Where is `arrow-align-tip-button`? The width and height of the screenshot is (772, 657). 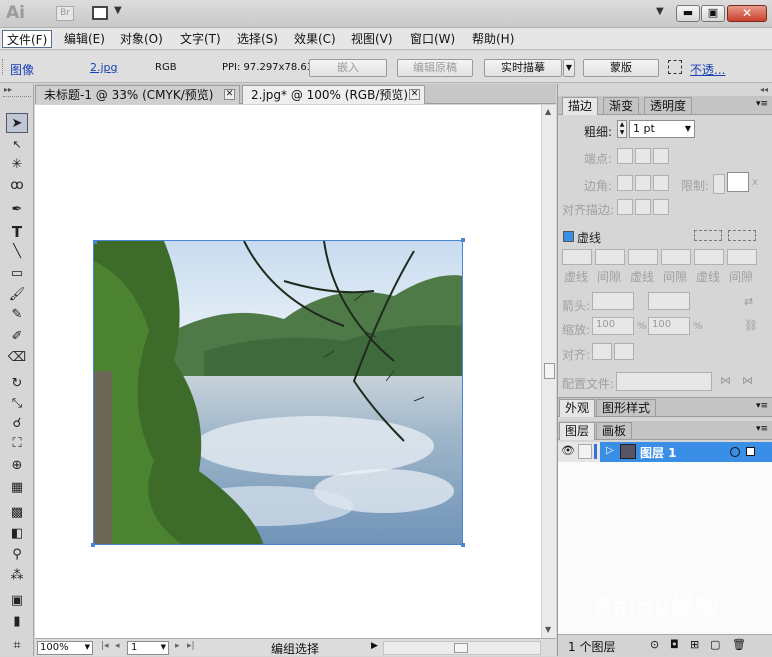 arrow-align-tip-button is located at coordinates (602, 351).